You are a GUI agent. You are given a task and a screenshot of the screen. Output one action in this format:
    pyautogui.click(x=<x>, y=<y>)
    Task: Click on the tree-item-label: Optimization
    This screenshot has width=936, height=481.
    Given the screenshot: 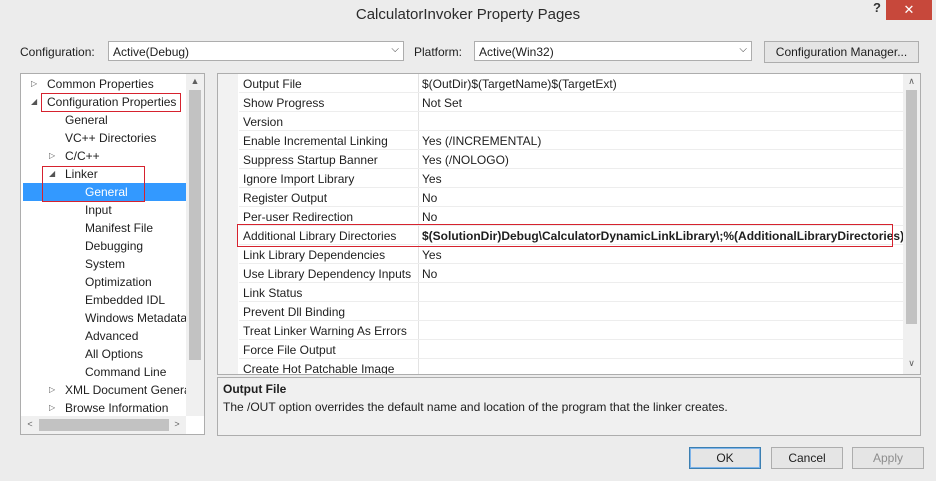 What is the action you would take?
    pyautogui.click(x=118, y=282)
    